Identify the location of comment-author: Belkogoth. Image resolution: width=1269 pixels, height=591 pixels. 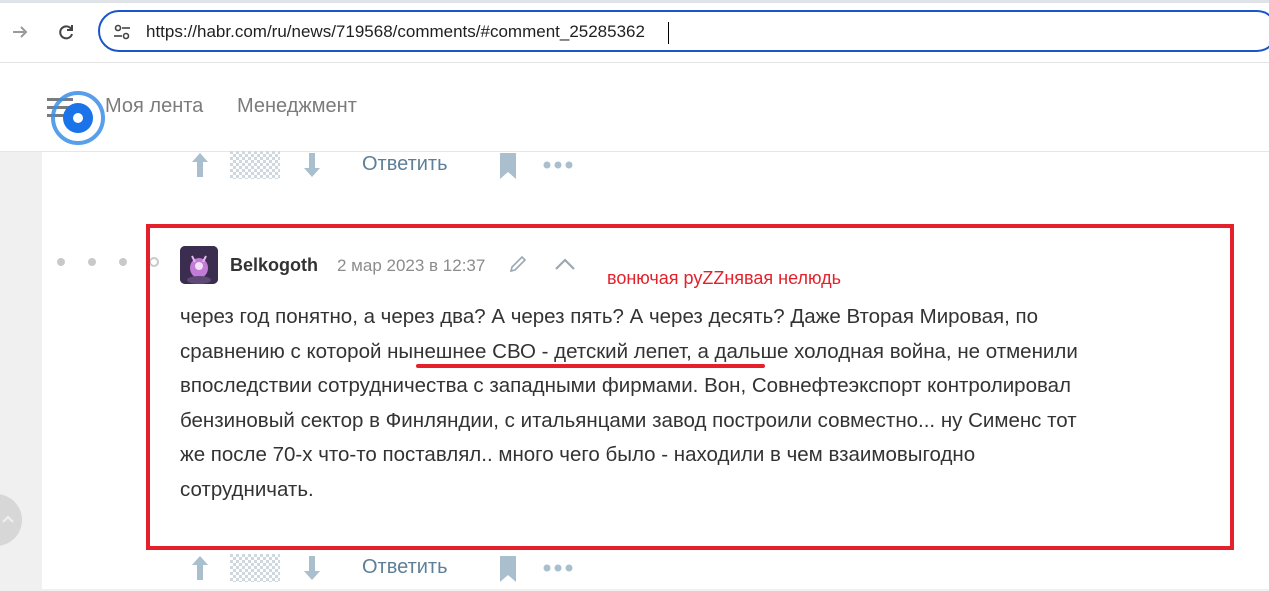
(274, 265).